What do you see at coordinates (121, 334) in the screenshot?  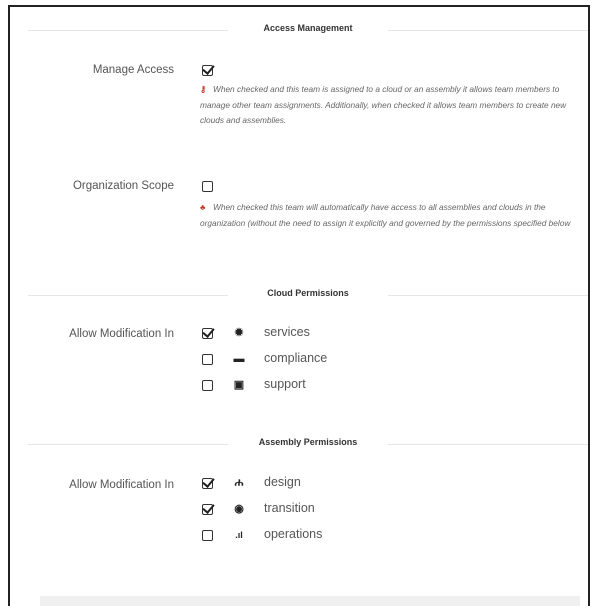 I see `cloud-allow-modification-label: Allow Modification In` at bounding box center [121, 334].